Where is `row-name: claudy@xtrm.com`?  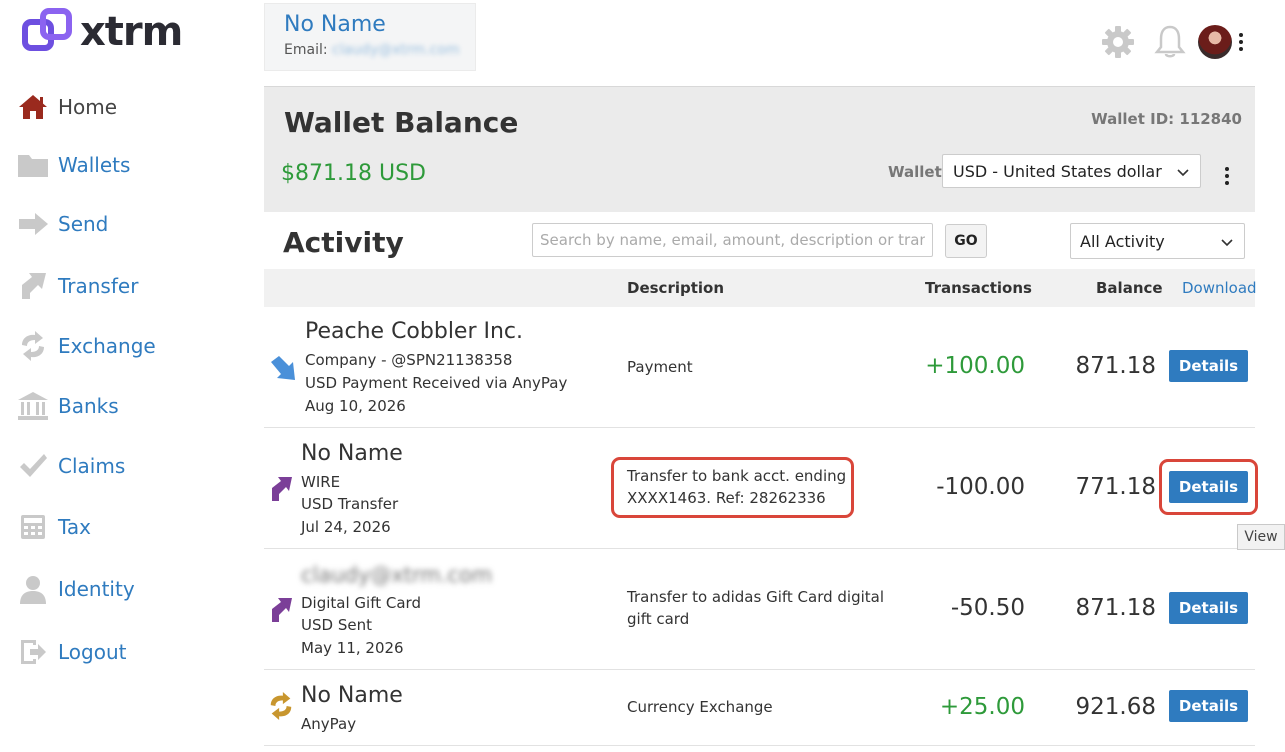
row-name: claudy@xtrm.com is located at coordinates (397, 575).